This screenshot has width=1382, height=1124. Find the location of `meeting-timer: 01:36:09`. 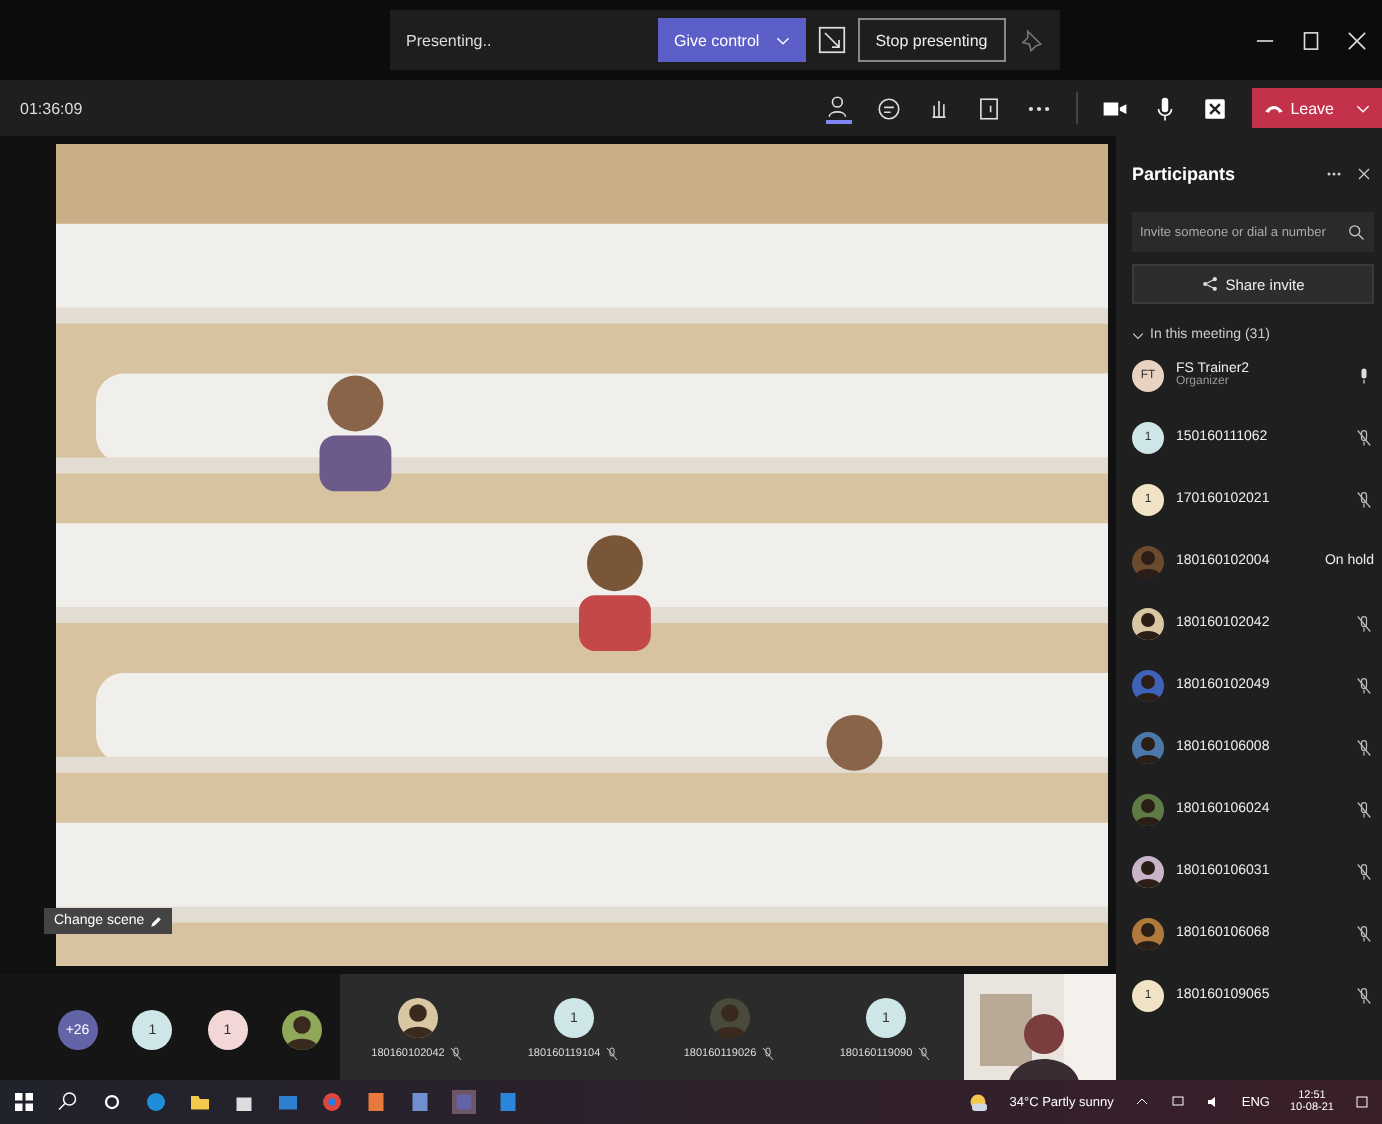

meeting-timer: 01:36:09 is located at coordinates (51, 108).